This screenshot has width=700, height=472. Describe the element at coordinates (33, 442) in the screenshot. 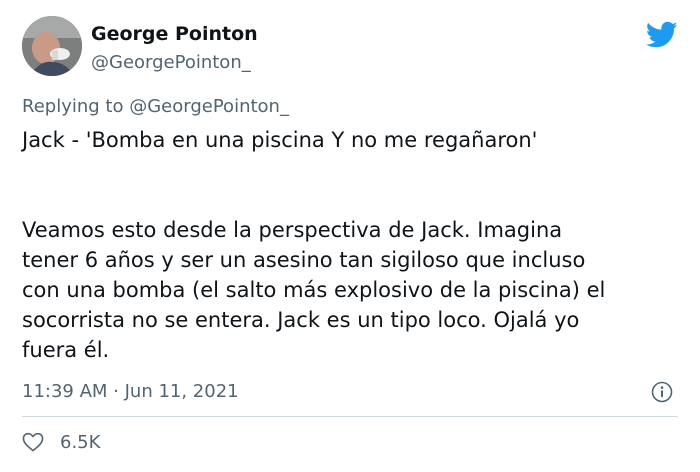

I see `heart-icon` at that location.